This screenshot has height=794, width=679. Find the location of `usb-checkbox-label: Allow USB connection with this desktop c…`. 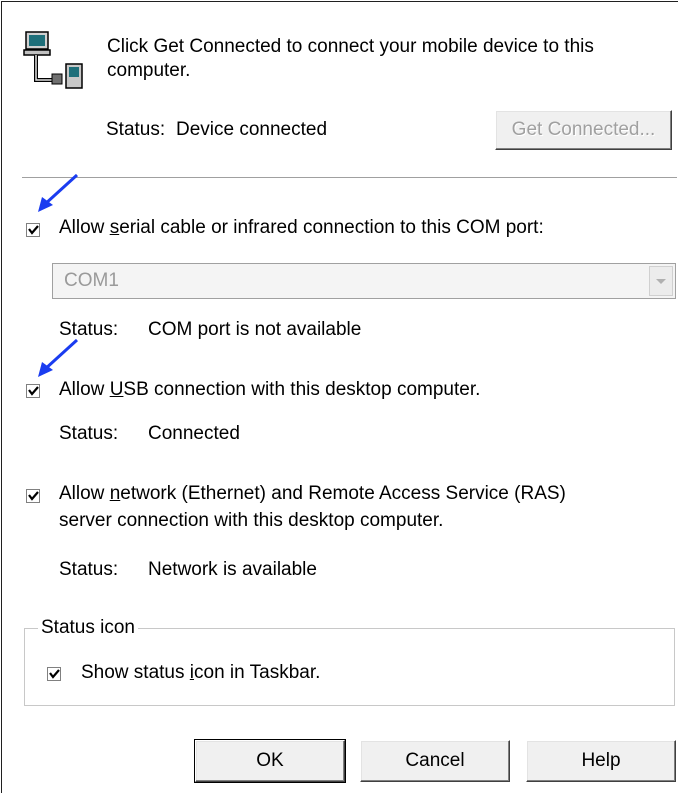

usb-checkbox-label: Allow USB connection with this desktop c… is located at coordinates (269, 390).